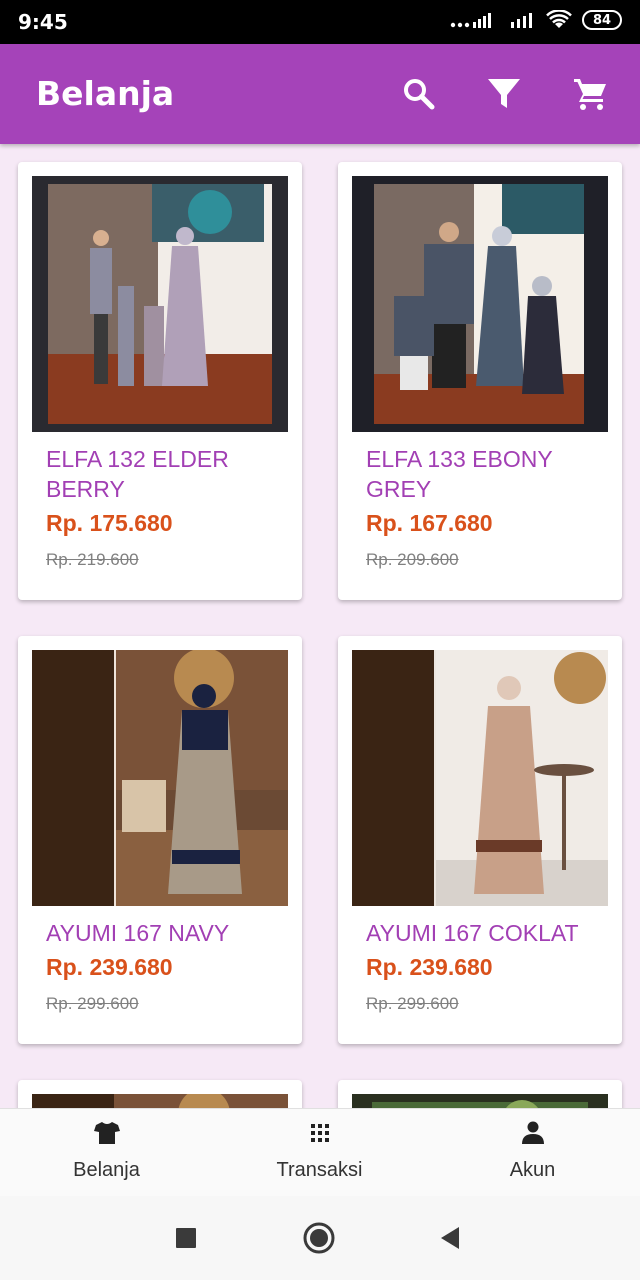  What do you see at coordinates (320, 22) in the screenshot?
I see `status-bar: 9:45 84` at bounding box center [320, 22].